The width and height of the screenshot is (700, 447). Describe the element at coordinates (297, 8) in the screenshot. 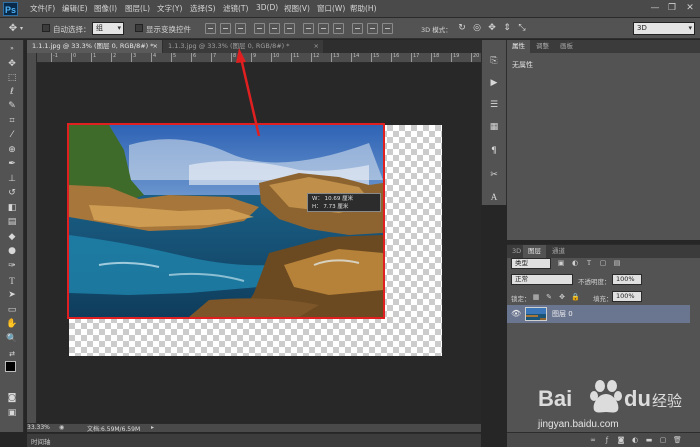

I see `menu-view: 视图(V)` at that location.